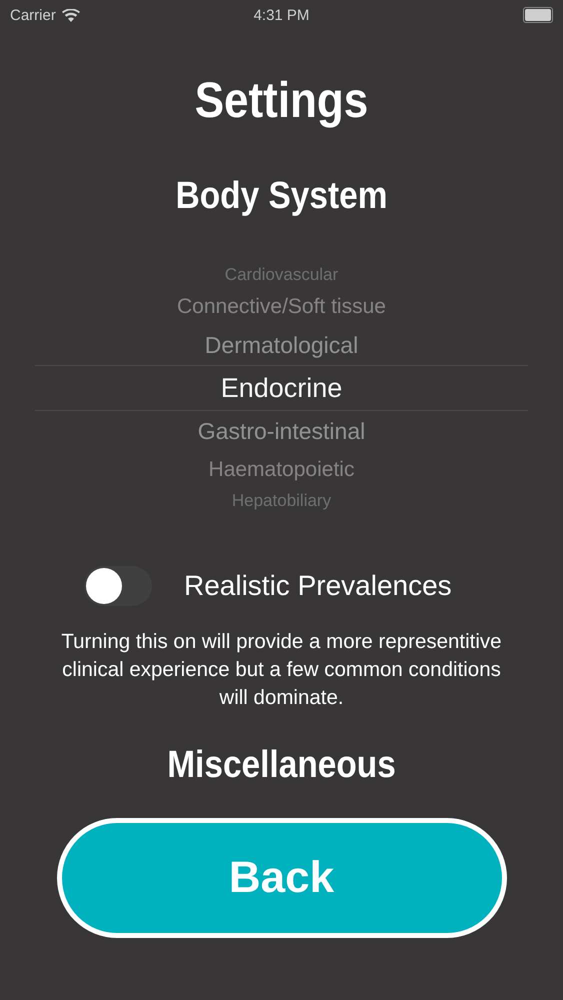 The width and height of the screenshot is (563, 1000). I want to click on picker-option: Dermatological, so click(281, 345).